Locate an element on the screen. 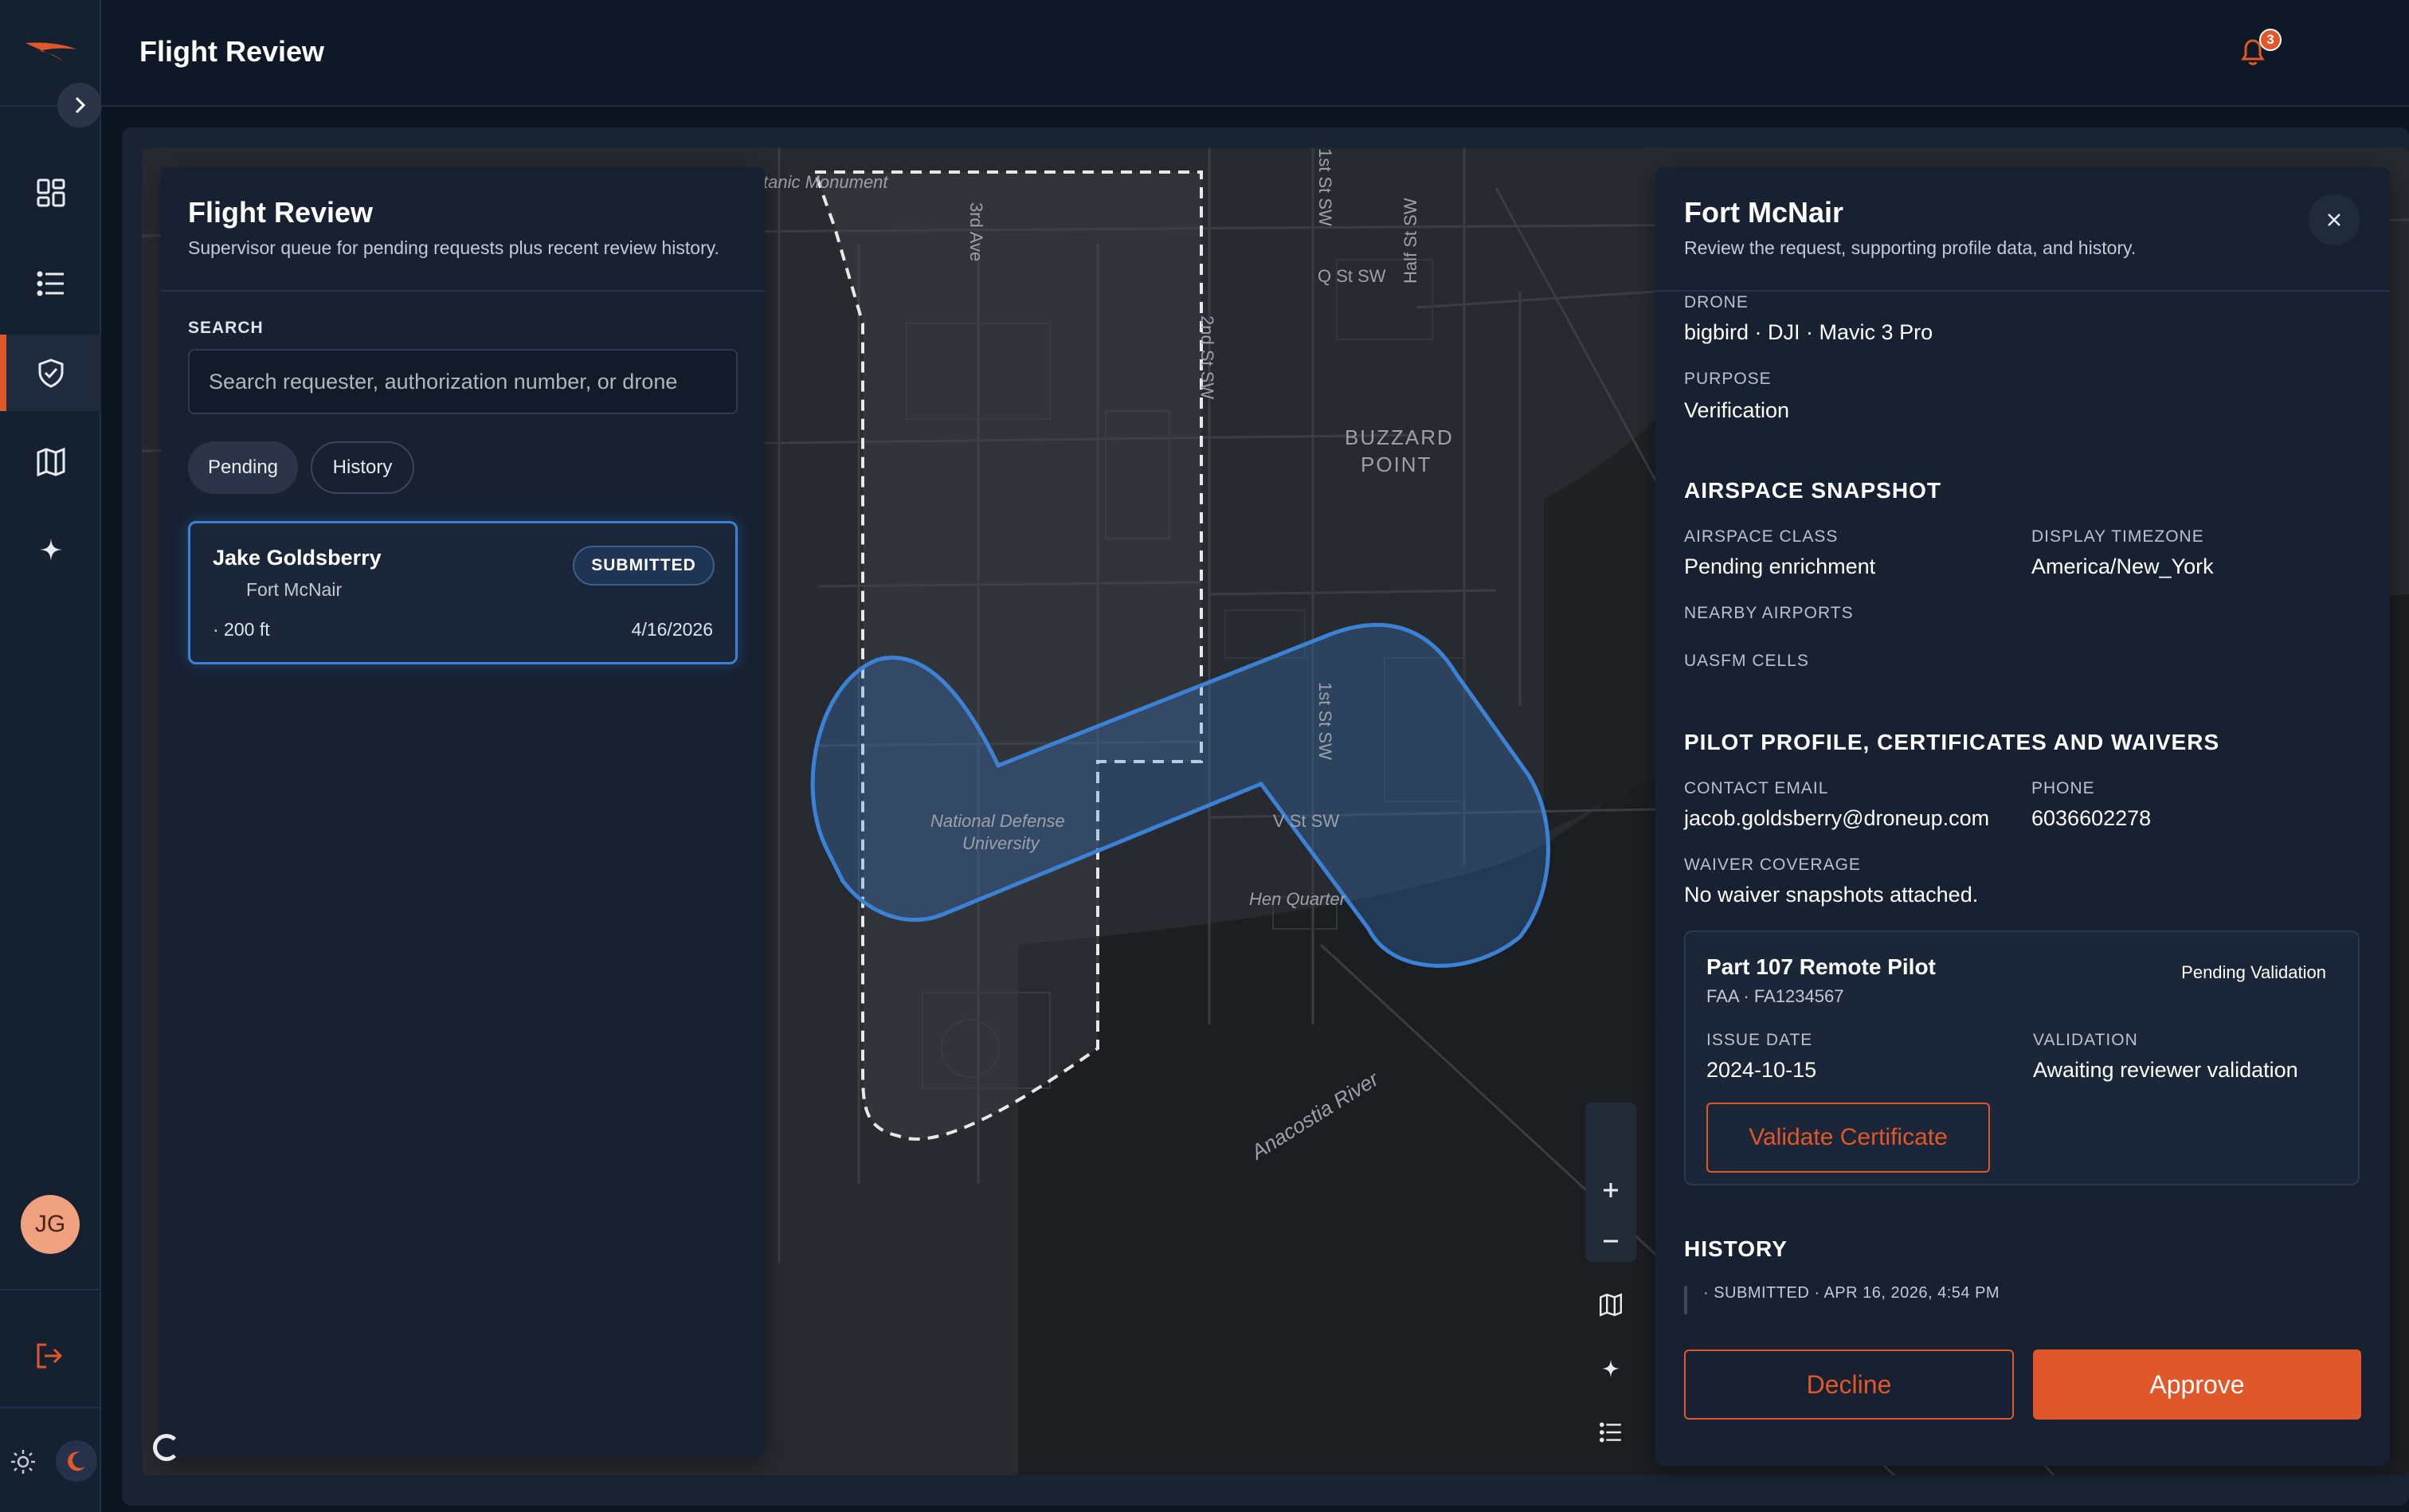 The height and width of the screenshot is (1512, 2409). dark-theme-button is located at coordinates (76, 1461).